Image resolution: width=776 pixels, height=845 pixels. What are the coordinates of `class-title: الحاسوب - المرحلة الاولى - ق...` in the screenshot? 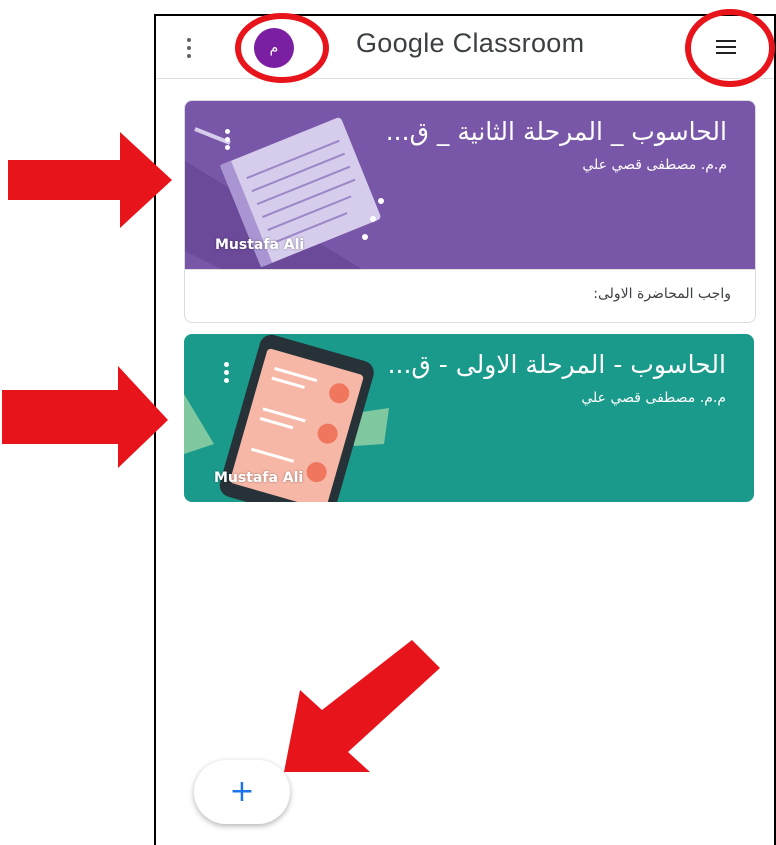 It's located at (557, 364).